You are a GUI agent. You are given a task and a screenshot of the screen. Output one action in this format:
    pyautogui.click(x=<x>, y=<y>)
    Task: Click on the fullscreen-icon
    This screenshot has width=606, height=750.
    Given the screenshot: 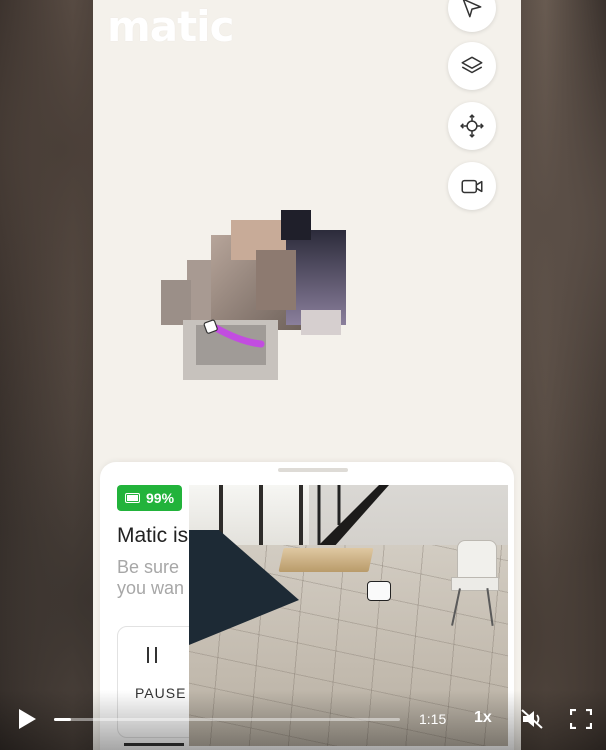 What is the action you would take?
    pyautogui.click(x=581, y=719)
    